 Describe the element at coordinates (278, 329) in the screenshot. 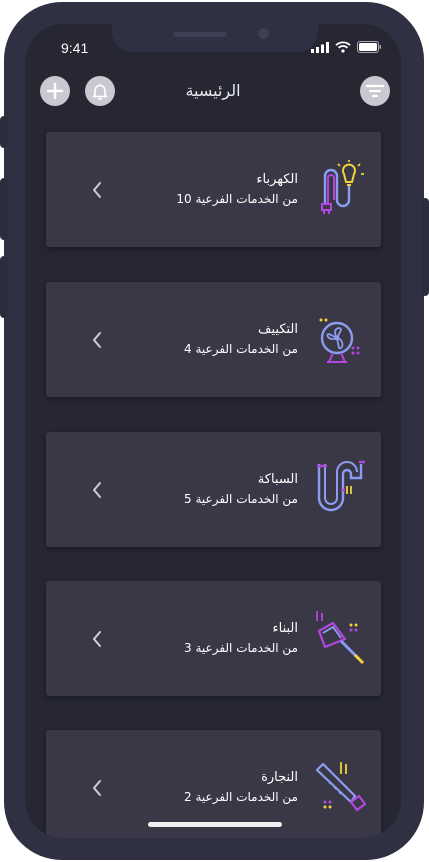

I see `card-title: التكييف` at that location.